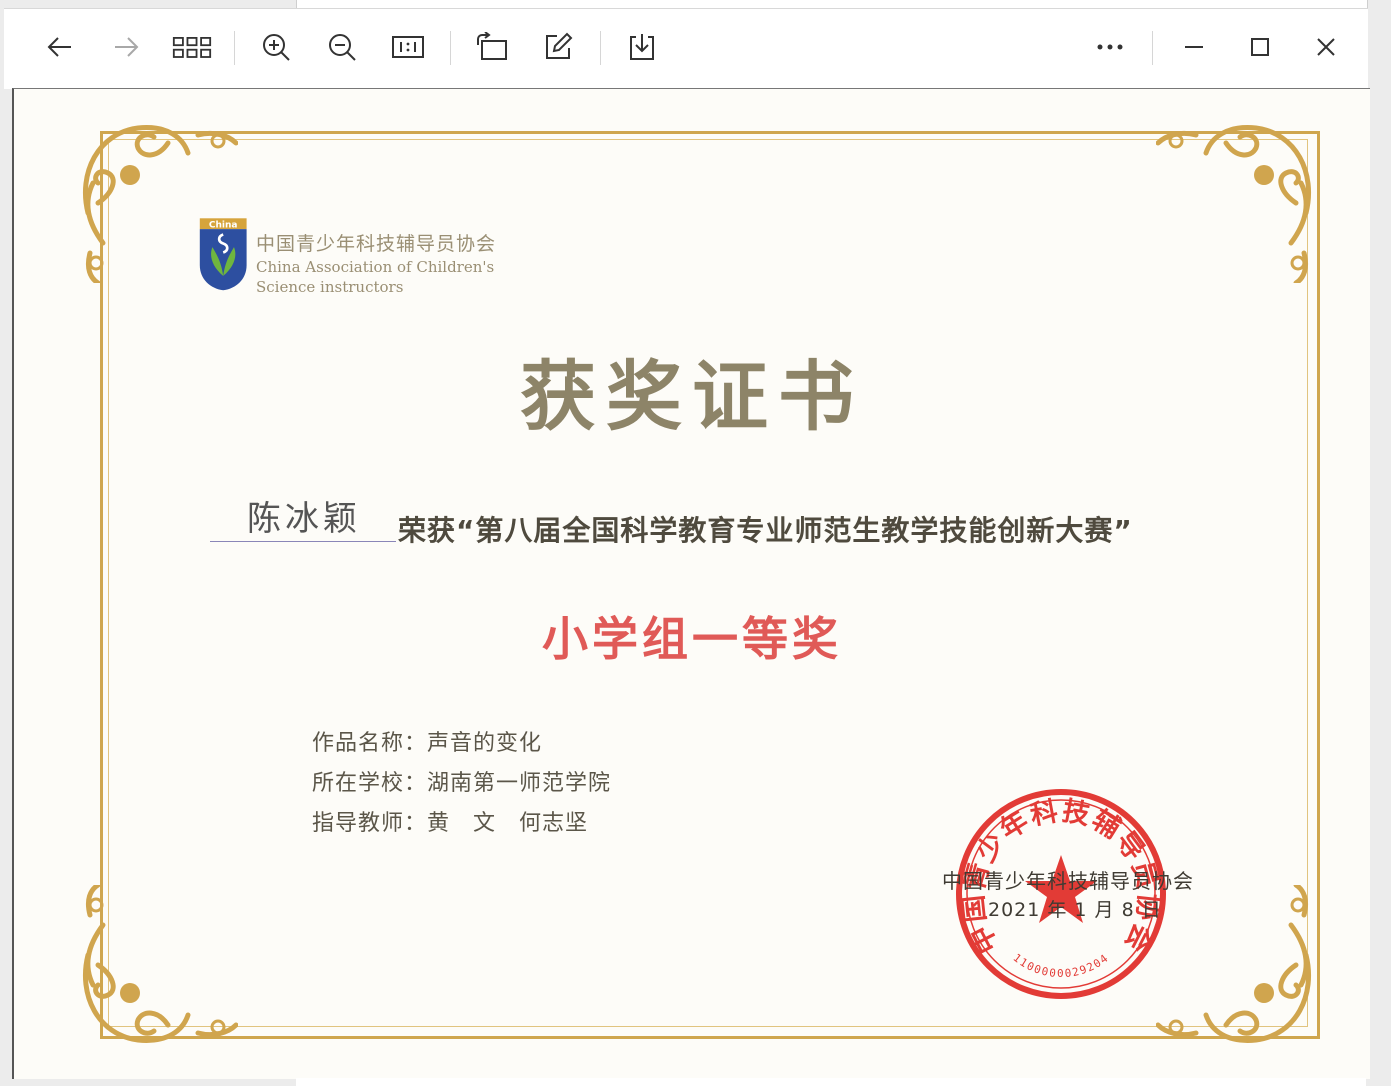 This screenshot has height=1086, width=1391. What do you see at coordinates (223, 254) in the screenshot?
I see `org-logo: China` at bounding box center [223, 254].